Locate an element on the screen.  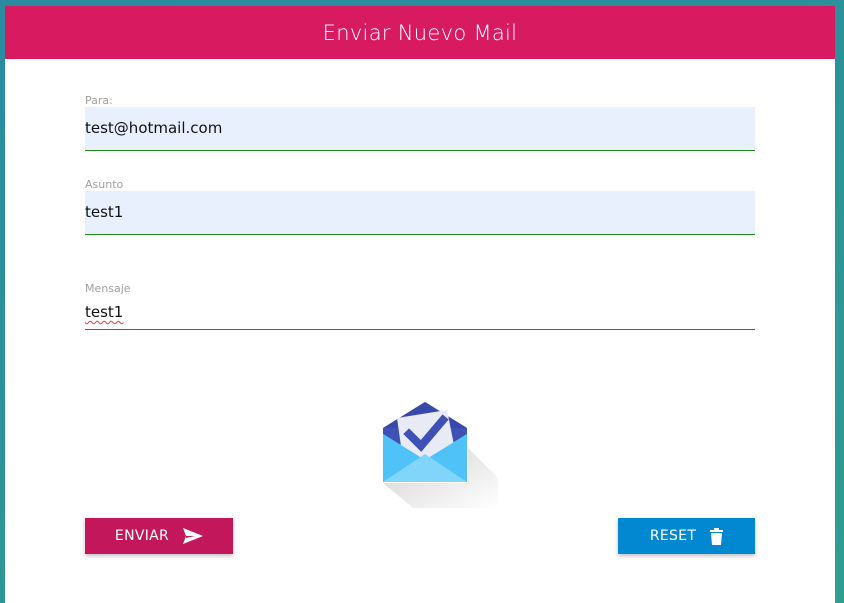
subject-value: test1 is located at coordinates (104, 212).